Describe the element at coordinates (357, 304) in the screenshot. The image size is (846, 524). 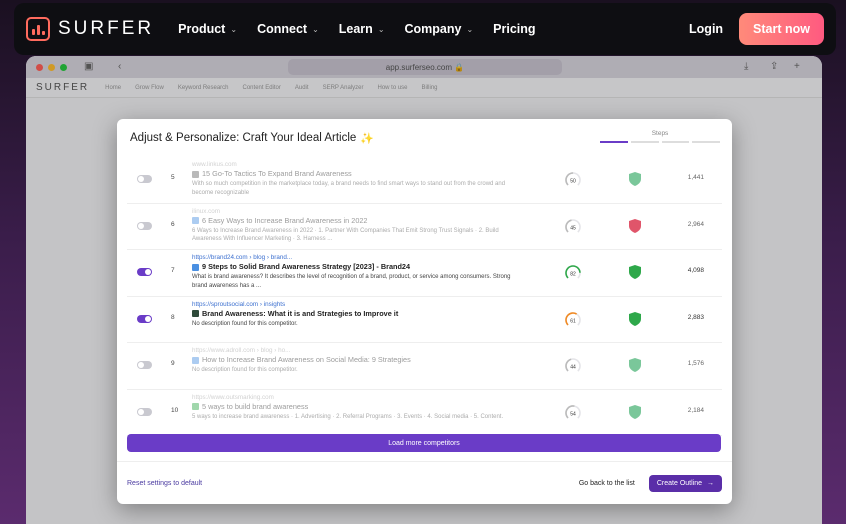
I see `competitor-url: https://sproutsocial.com › insights` at that location.